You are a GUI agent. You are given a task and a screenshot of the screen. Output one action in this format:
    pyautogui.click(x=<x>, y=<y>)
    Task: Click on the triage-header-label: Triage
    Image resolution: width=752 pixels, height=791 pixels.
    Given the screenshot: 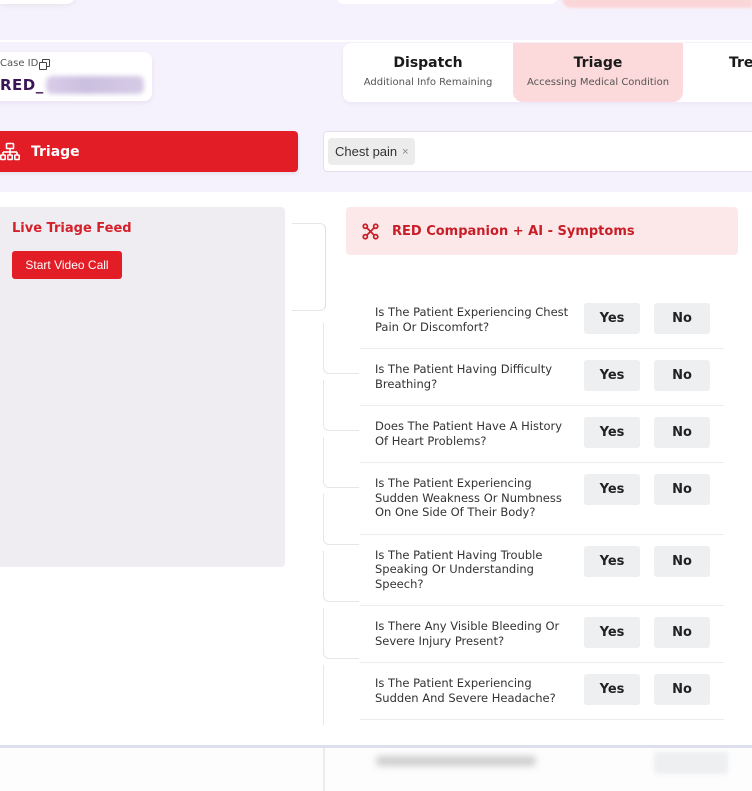 What is the action you would take?
    pyautogui.click(x=55, y=151)
    